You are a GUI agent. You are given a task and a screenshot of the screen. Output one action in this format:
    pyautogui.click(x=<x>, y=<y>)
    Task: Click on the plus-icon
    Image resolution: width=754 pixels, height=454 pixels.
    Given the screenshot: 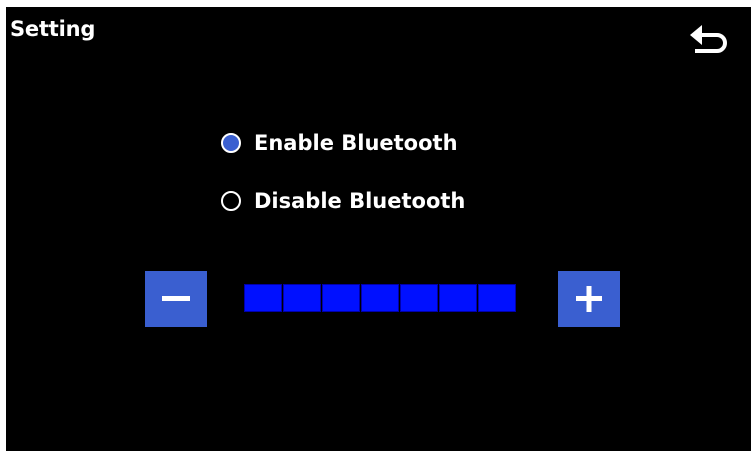 What is the action you would take?
    pyautogui.click(x=589, y=299)
    